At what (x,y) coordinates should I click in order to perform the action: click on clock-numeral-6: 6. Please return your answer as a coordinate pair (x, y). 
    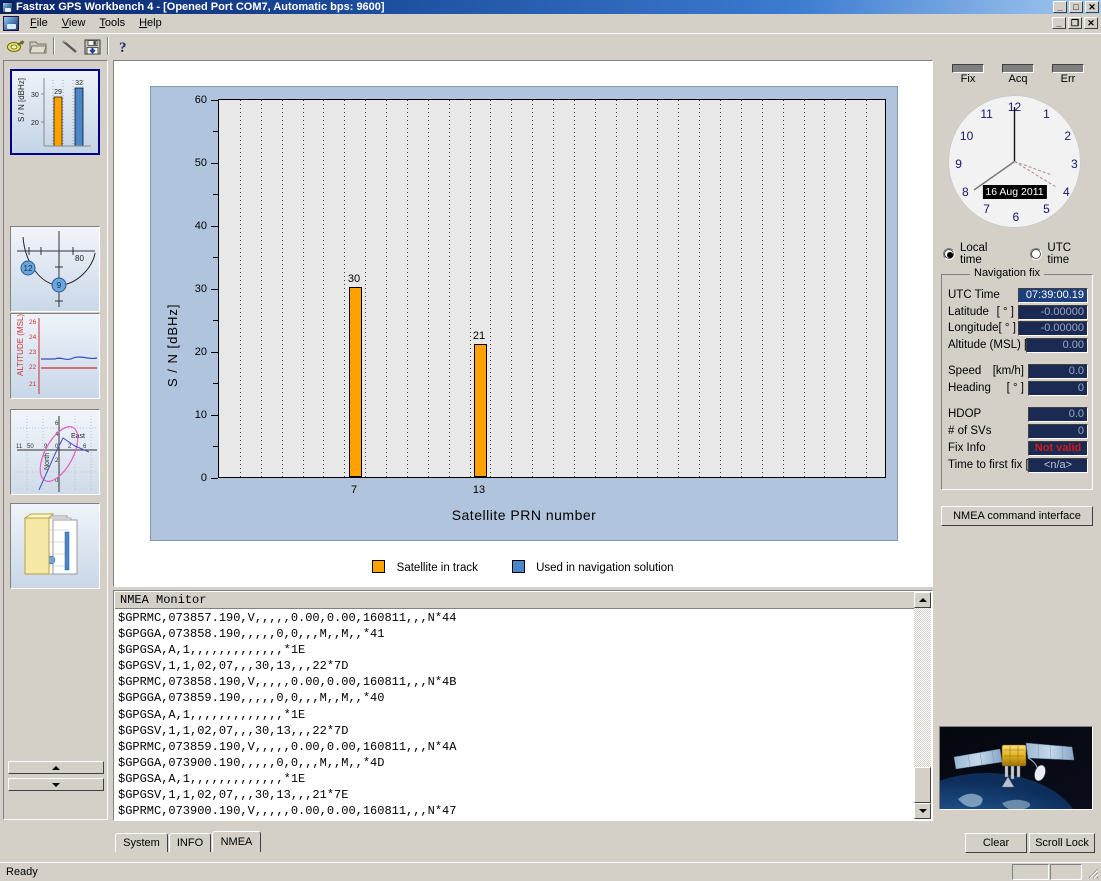
    Looking at the image, I should click on (1016, 217).